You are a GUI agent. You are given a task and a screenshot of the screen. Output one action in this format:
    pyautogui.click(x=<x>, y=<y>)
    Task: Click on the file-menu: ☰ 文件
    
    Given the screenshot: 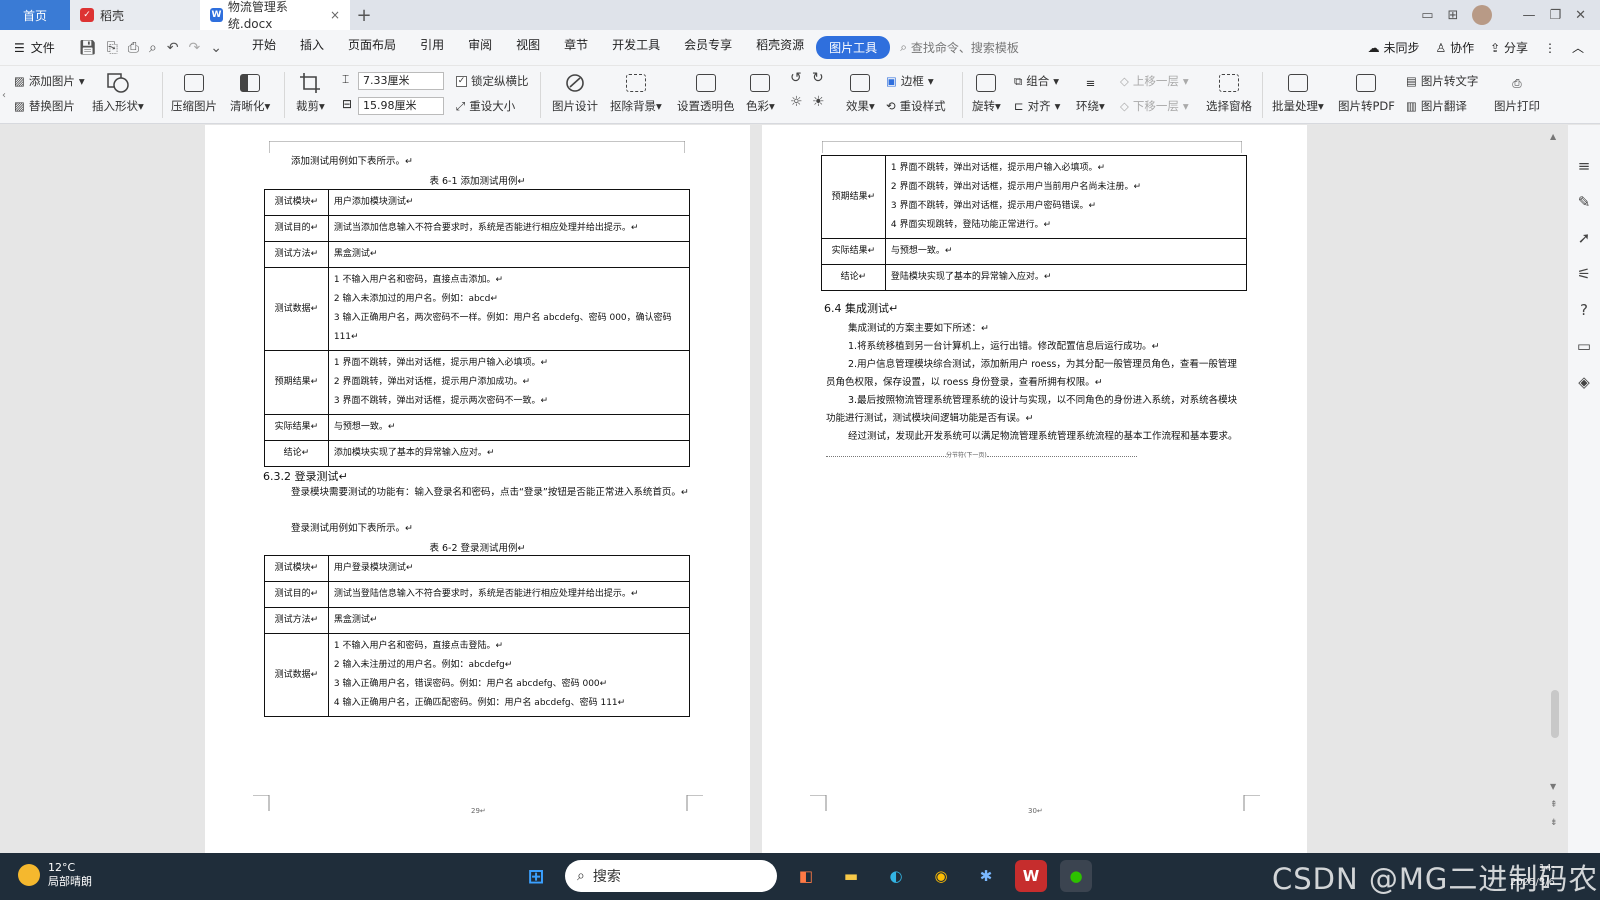 What is the action you would take?
    pyautogui.click(x=34, y=47)
    